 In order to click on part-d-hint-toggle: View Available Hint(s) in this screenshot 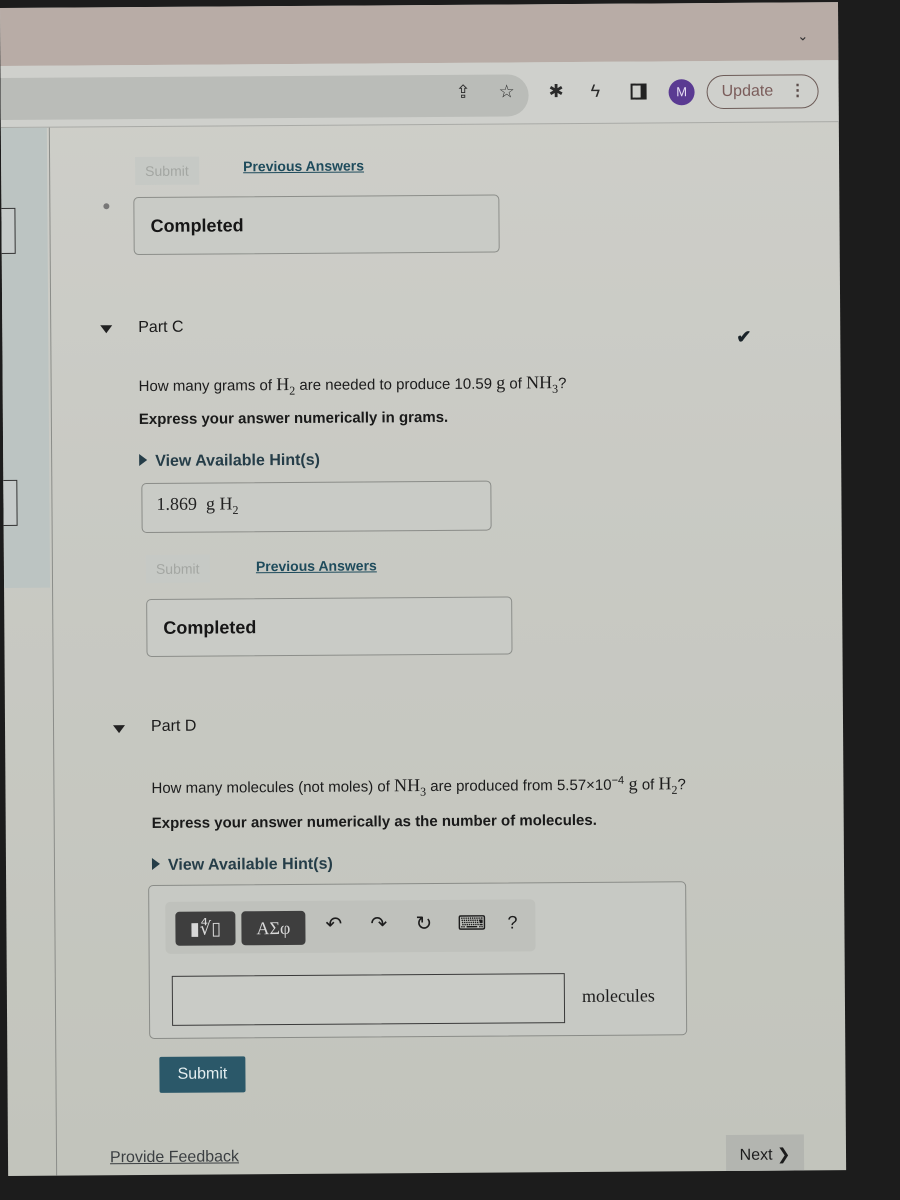, I will do `click(242, 865)`.